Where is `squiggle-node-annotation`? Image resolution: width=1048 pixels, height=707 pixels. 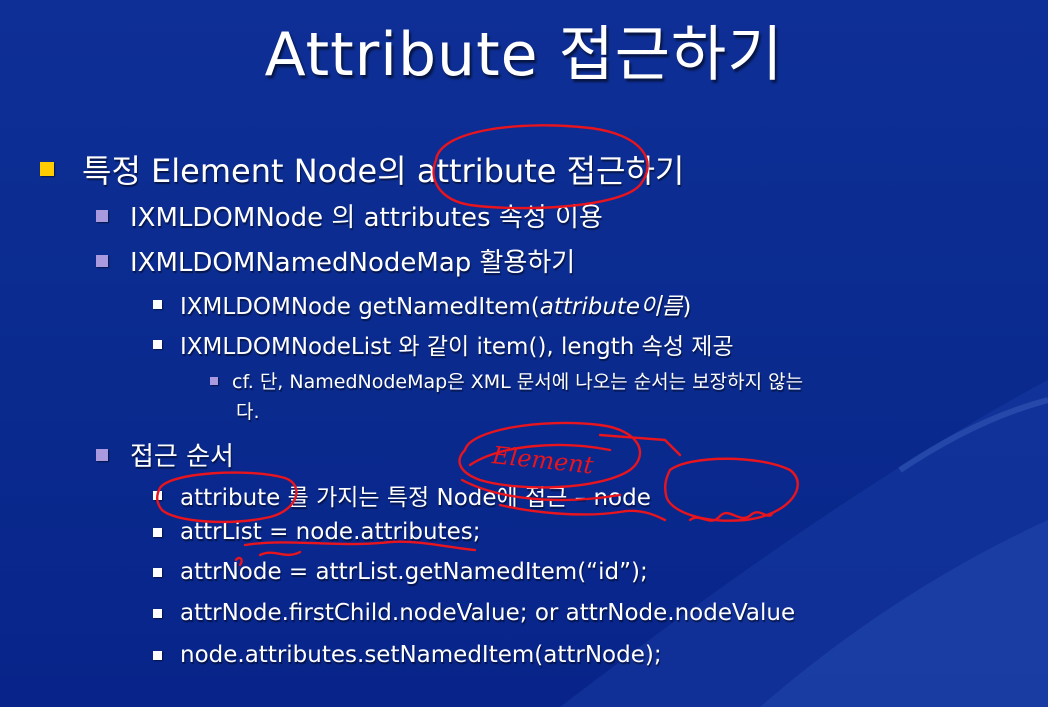 squiggle-node-annotation is located at coordinates (731, 516).